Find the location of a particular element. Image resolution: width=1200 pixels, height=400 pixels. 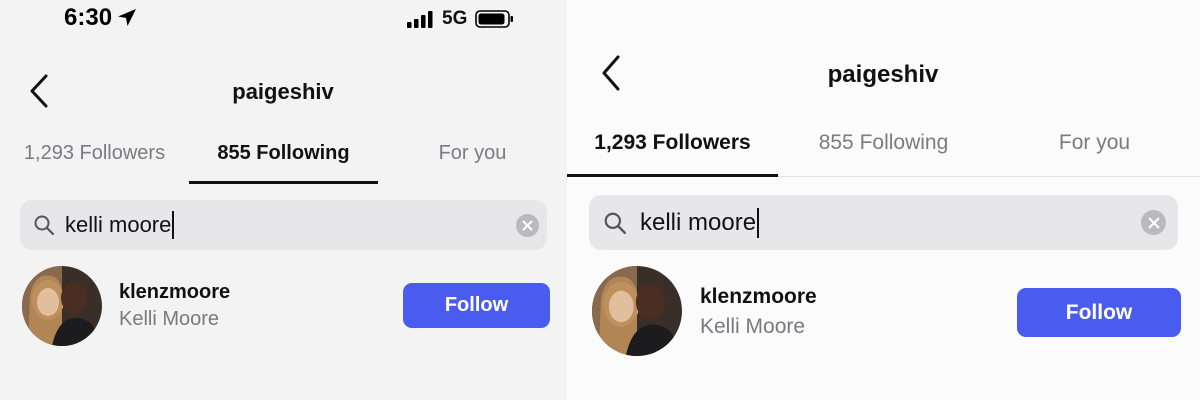

status-bar-time-cropped is located at coordinates (652, 2).